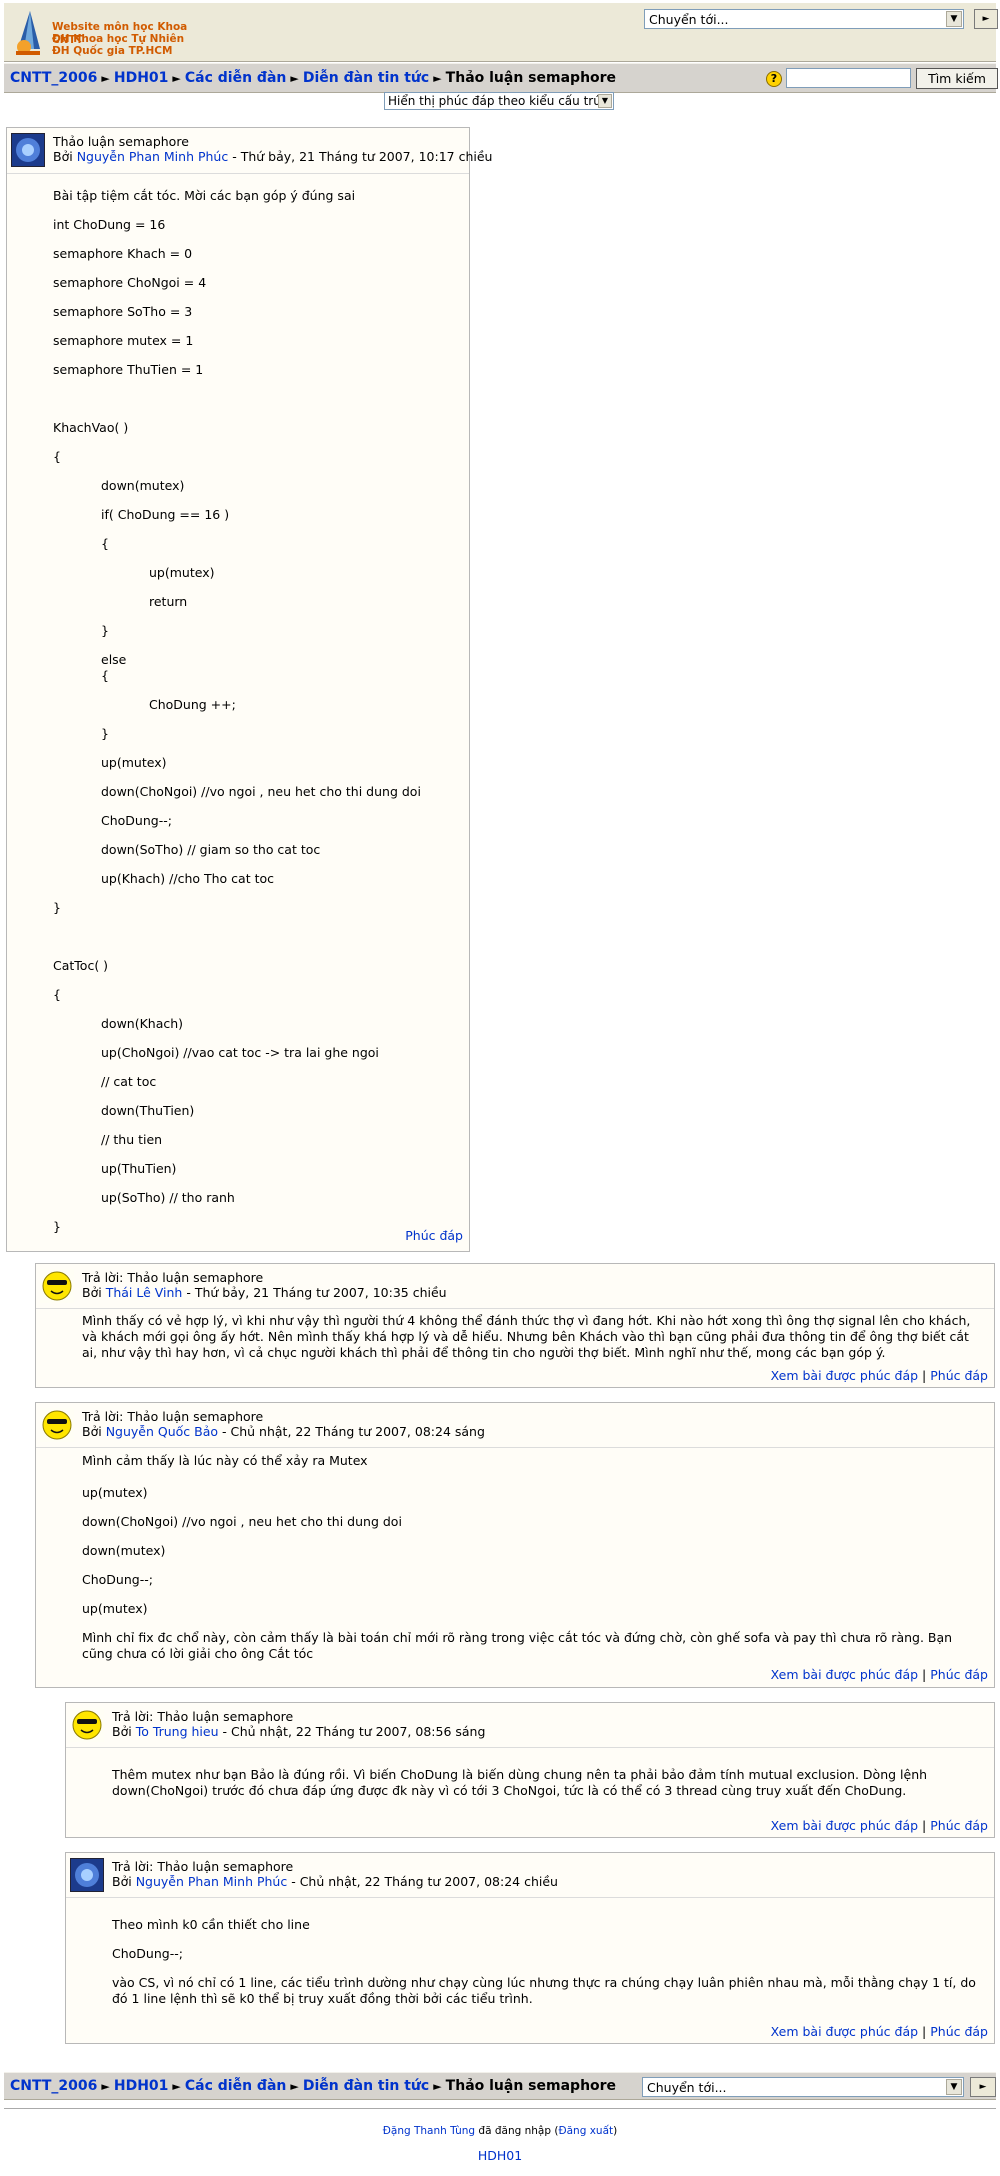 The image size is (1000, 2176). I want to click on post-line: semaphore ChoNgoi = 4, so click(130, 282).